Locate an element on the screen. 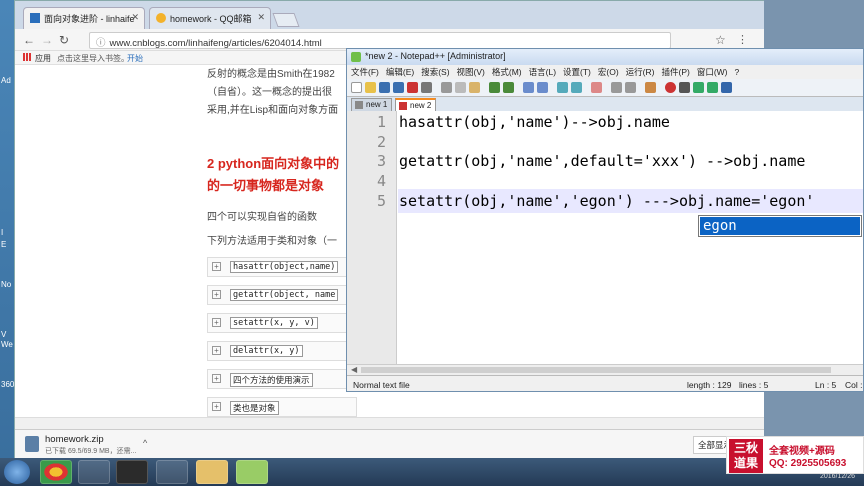 This screenshot has height=486, width=864. tab-new-2: new 2 is located at coordinates (416, 104).